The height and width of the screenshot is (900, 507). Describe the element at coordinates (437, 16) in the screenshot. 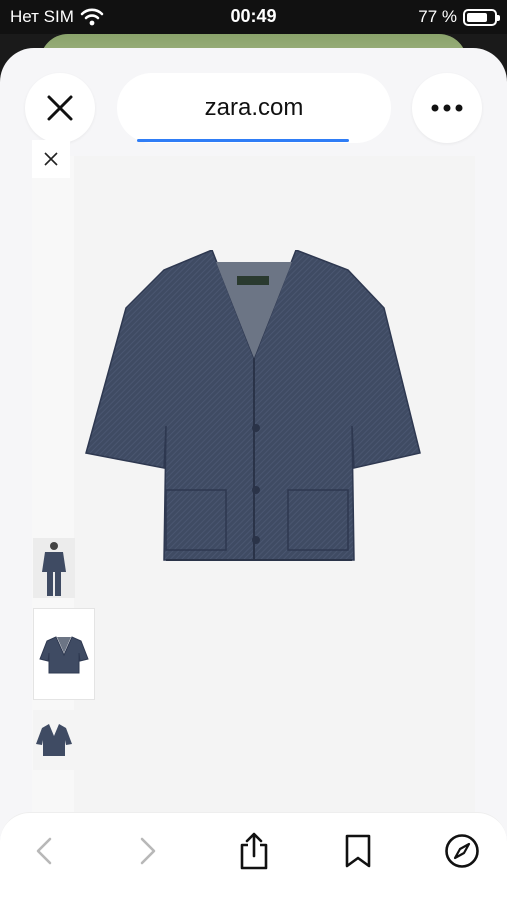

I see `battery-percent: 77 %` at that location.